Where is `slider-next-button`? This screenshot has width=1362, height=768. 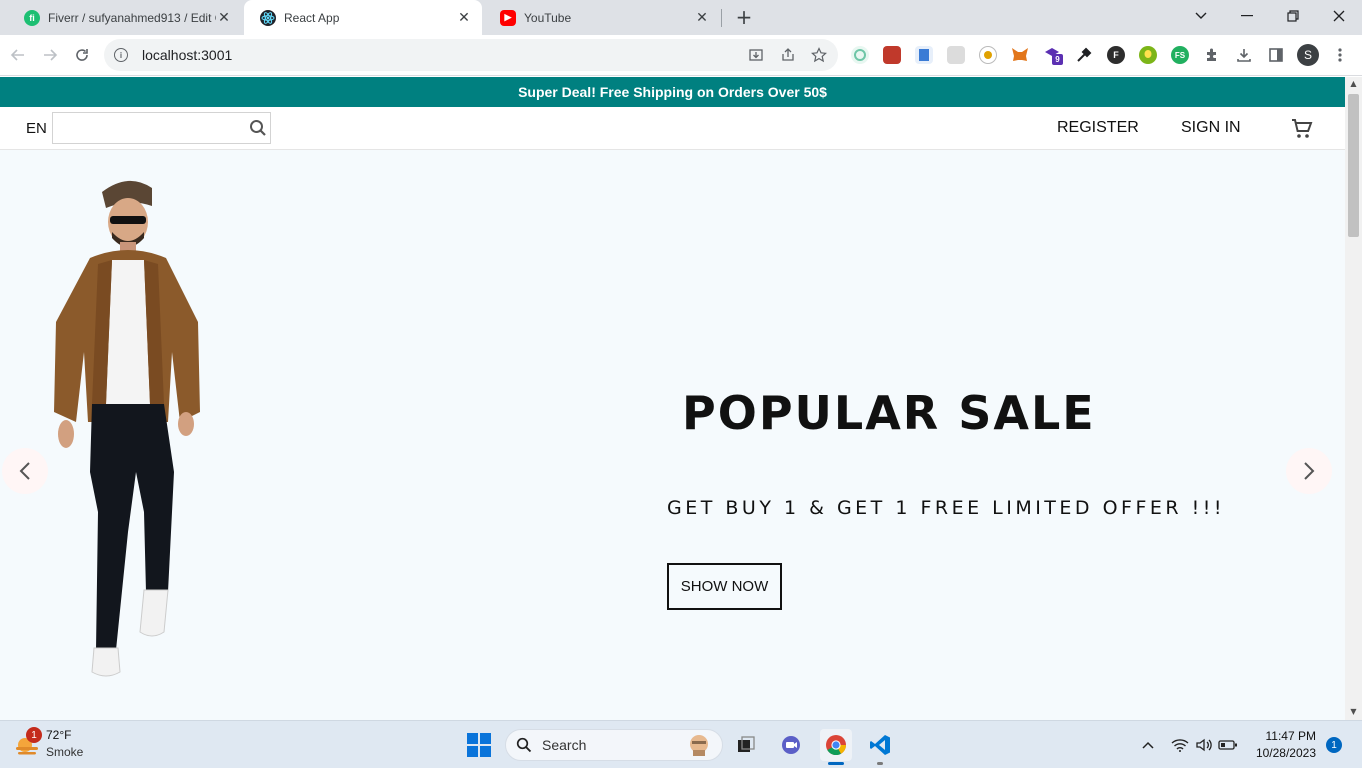 slider-next-button is located at coordinates (1309, 471).